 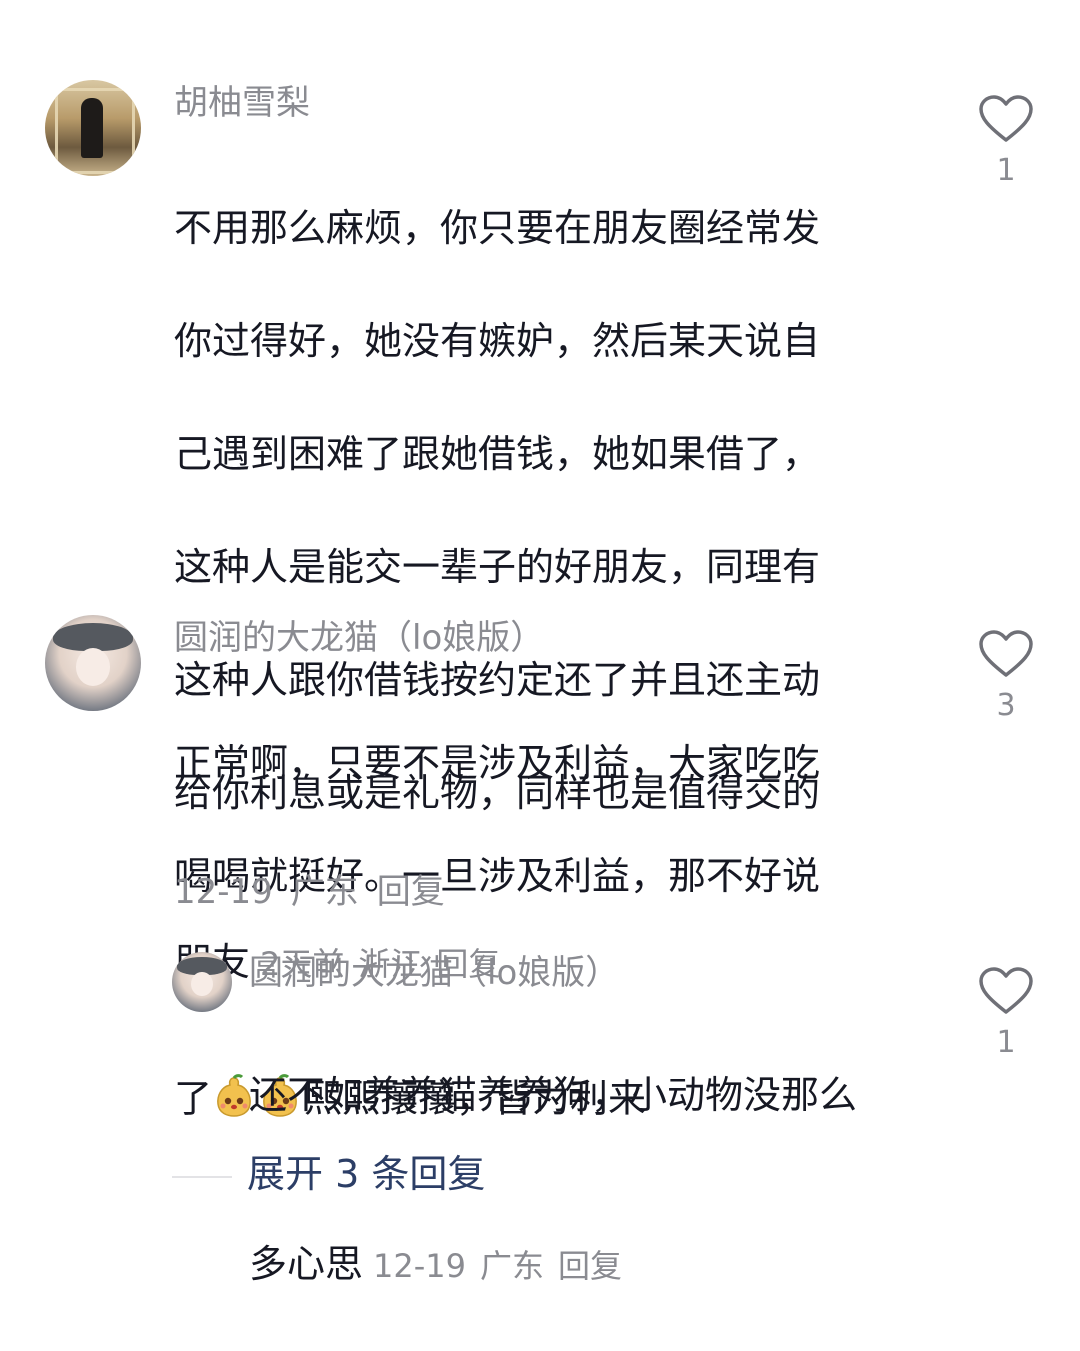 What do you see at coordinates (497, 566) in the screenshot?
I see `comment-line: 这种人是能交一辈子的好朋友，同理有` at bounding box center [497, 566].